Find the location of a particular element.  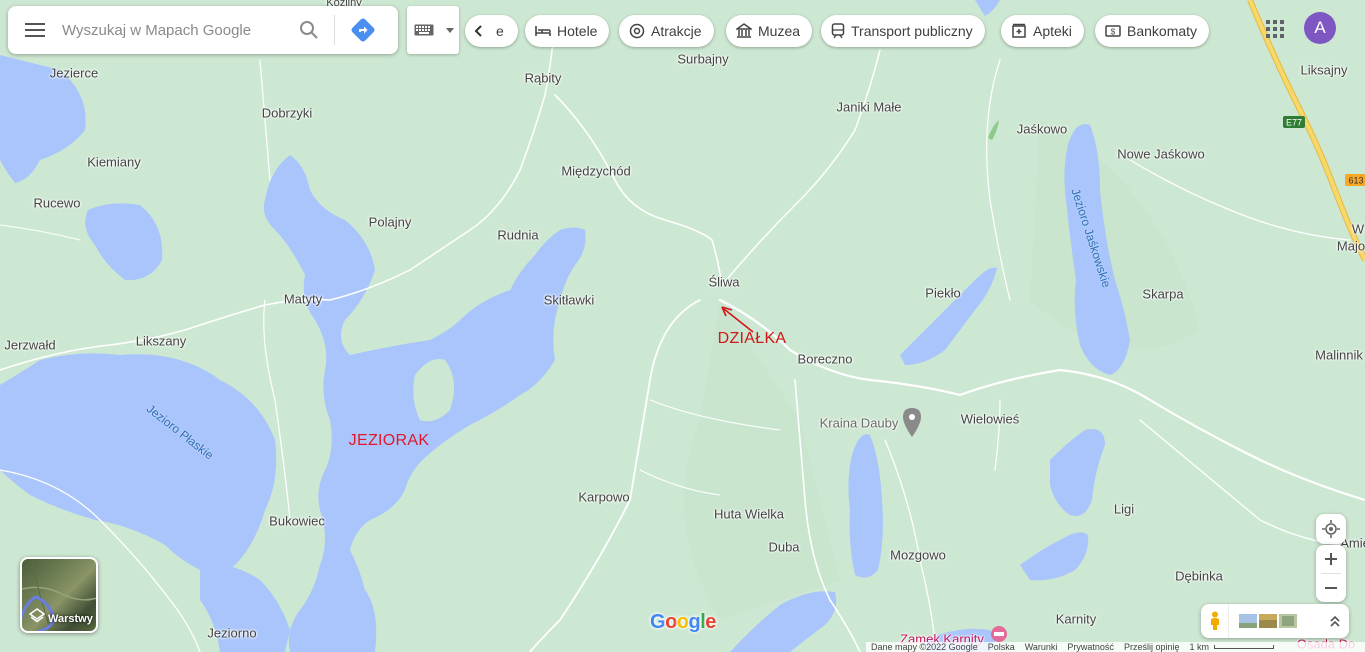

chip-label: Apteki is located at coordinates (1052, 31).